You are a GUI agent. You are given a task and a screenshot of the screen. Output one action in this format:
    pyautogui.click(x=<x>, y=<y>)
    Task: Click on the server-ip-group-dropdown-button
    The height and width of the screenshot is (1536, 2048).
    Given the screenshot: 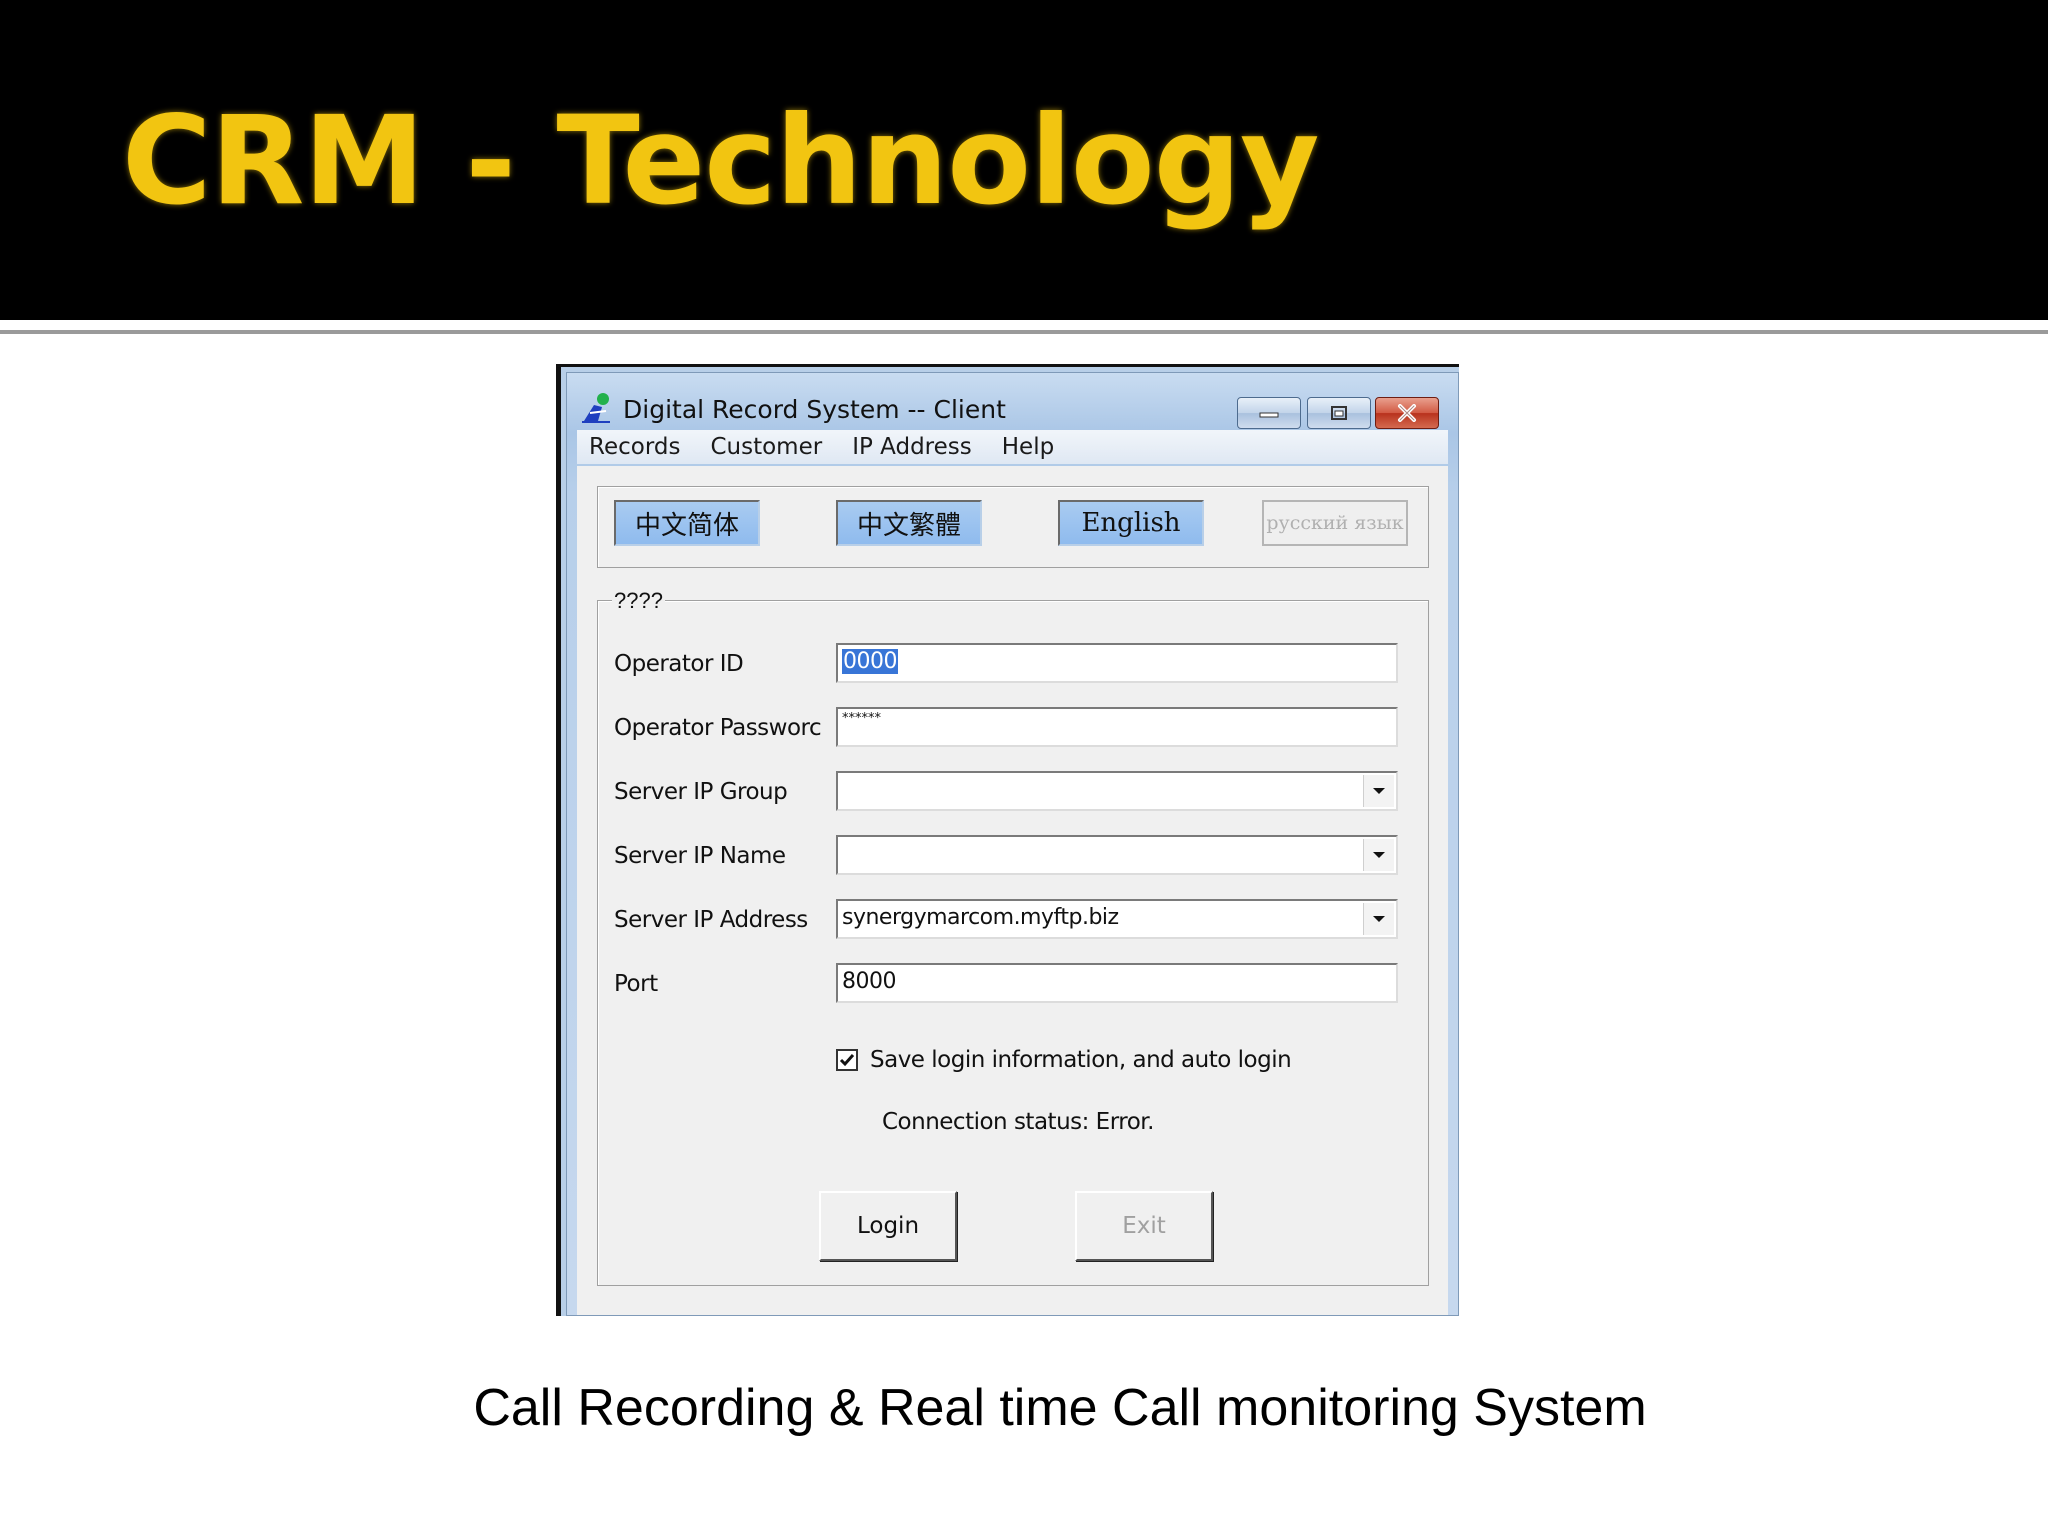 What is the action you would take?
    pyautogui.click(x=1378, y=791)
    